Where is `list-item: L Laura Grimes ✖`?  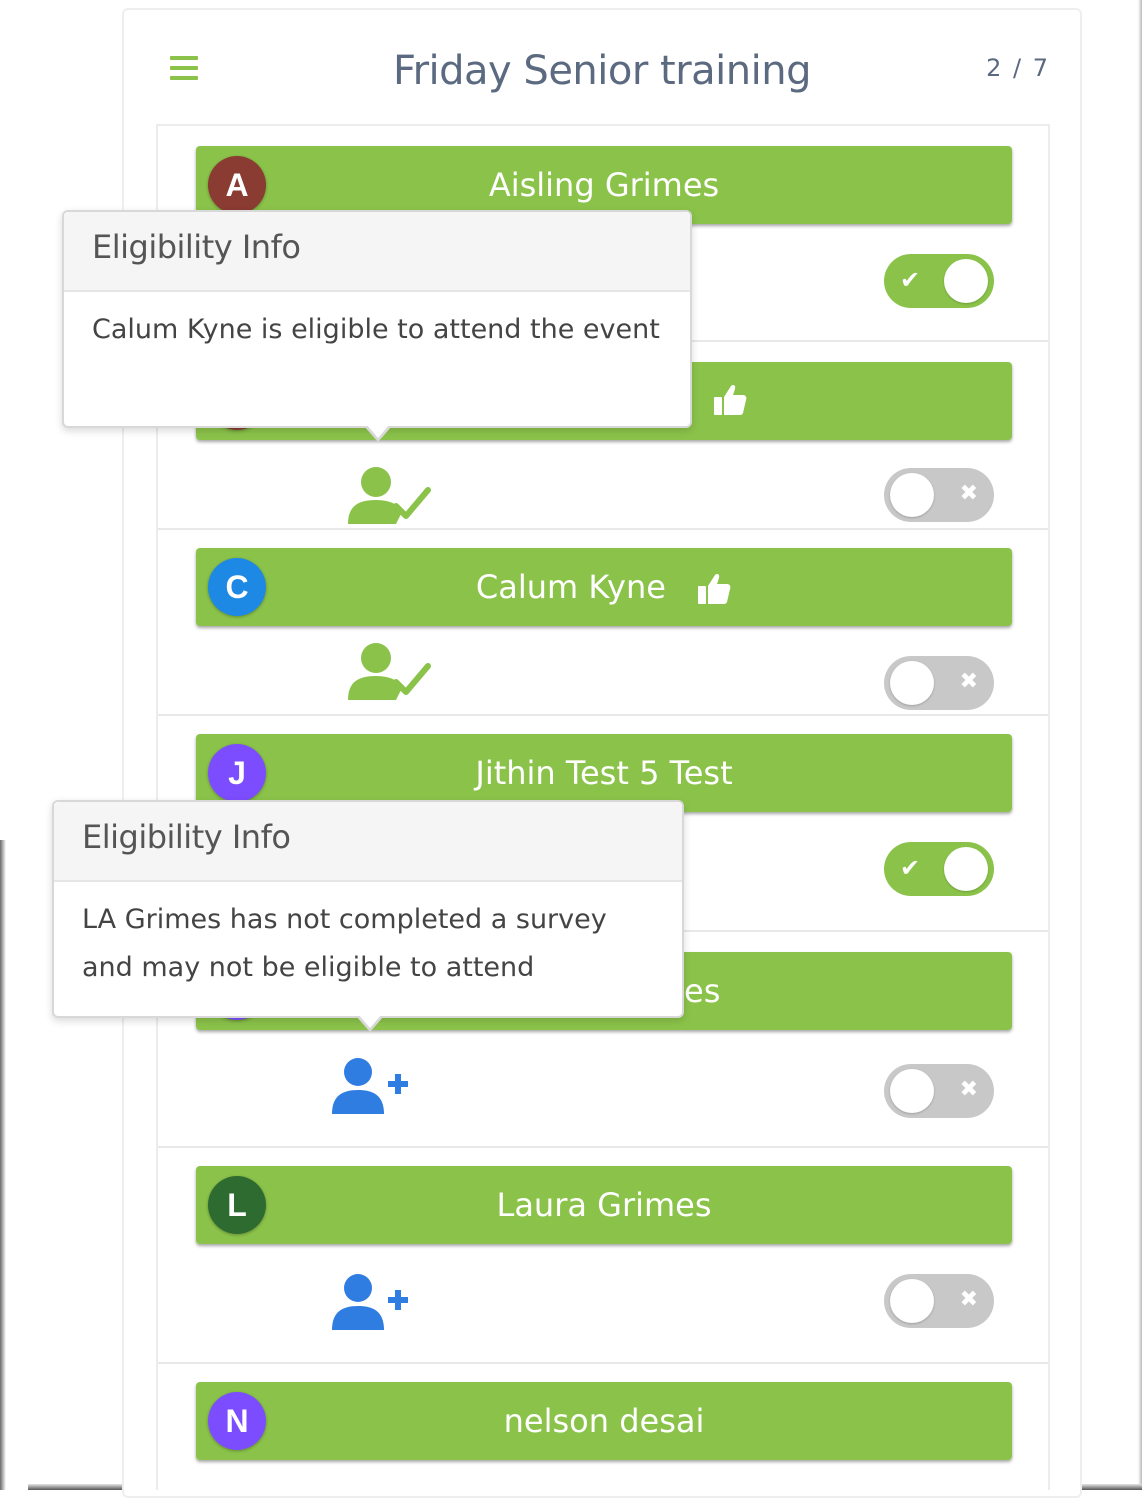 list-item: L Laura Grimes ✖ is located at coordinates (603, 1256).